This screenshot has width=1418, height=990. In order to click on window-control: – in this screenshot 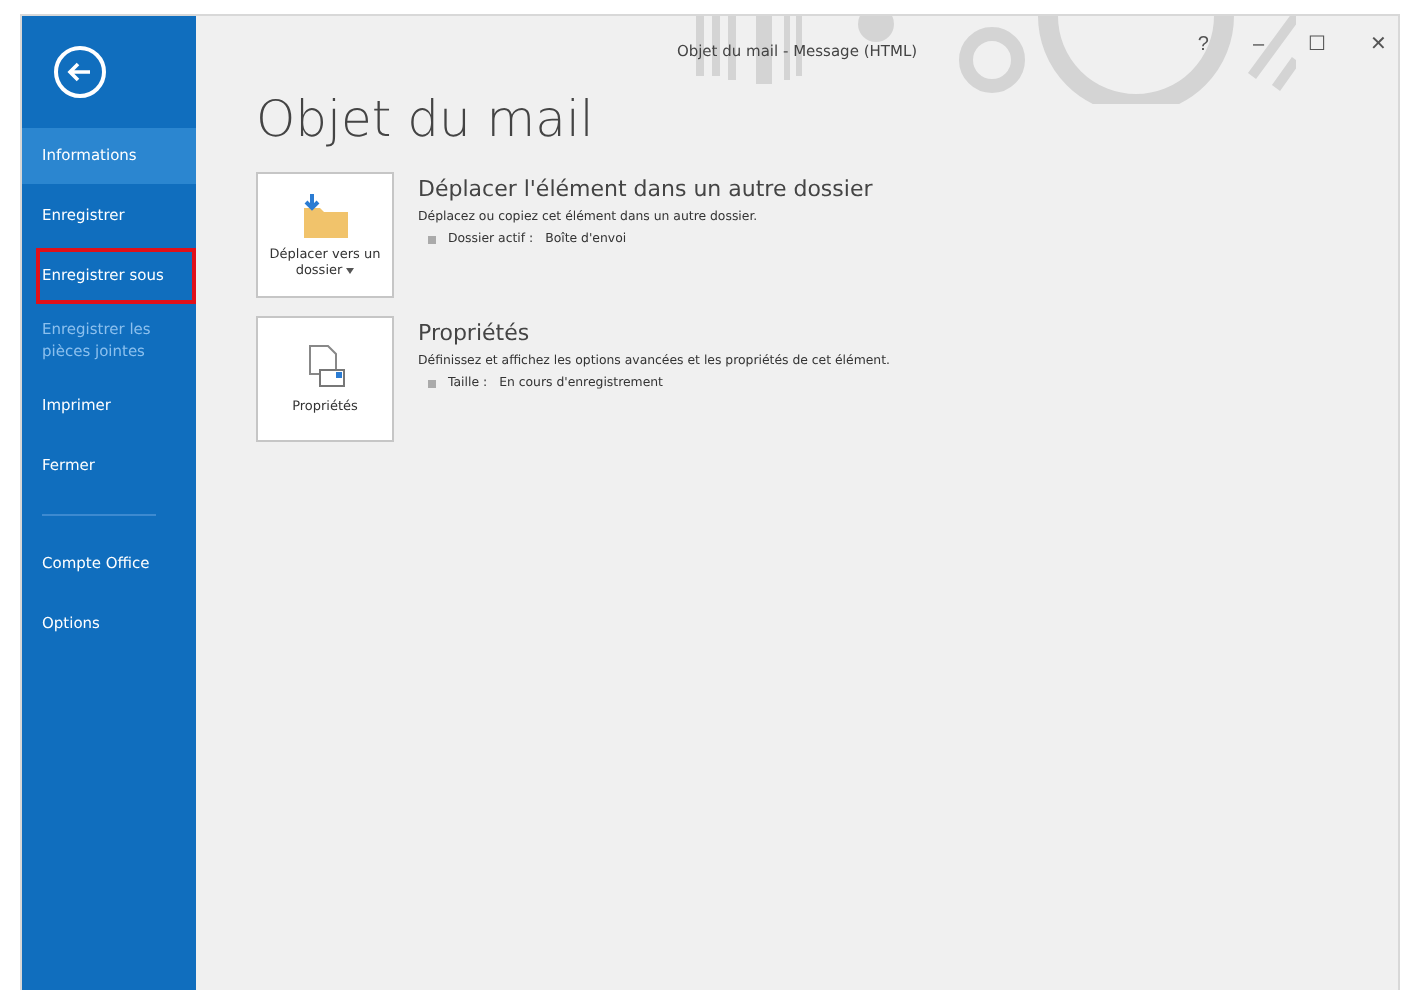, I will do `click(1258, 44)`.